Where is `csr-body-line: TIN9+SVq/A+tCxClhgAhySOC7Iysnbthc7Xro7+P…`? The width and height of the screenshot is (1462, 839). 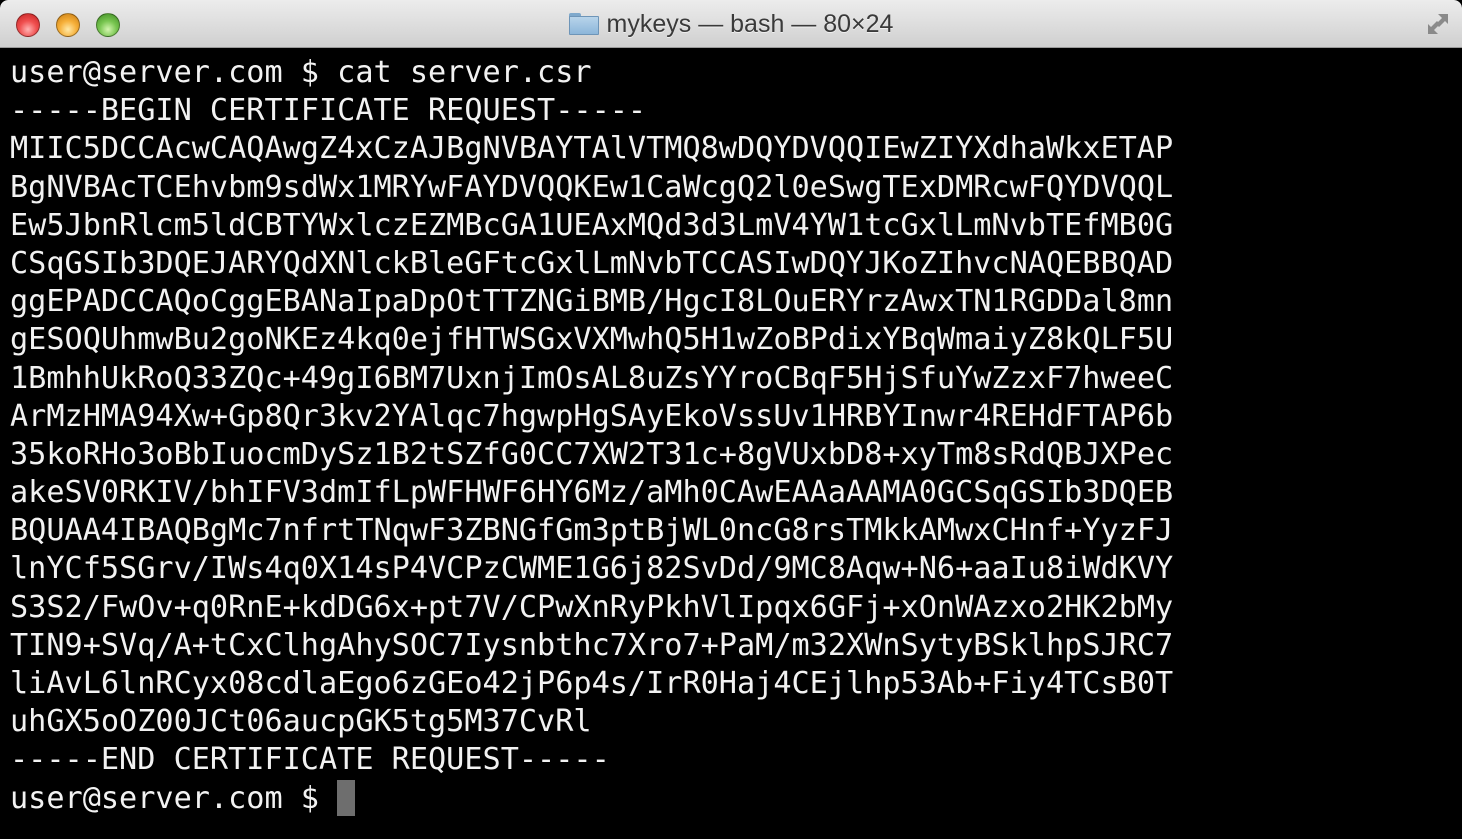
csr-body-line: TIN9+SVq/A+tCxClhgAhySOC7Iysnbthc7Xro7+P… is located at coordinates (592, 645).